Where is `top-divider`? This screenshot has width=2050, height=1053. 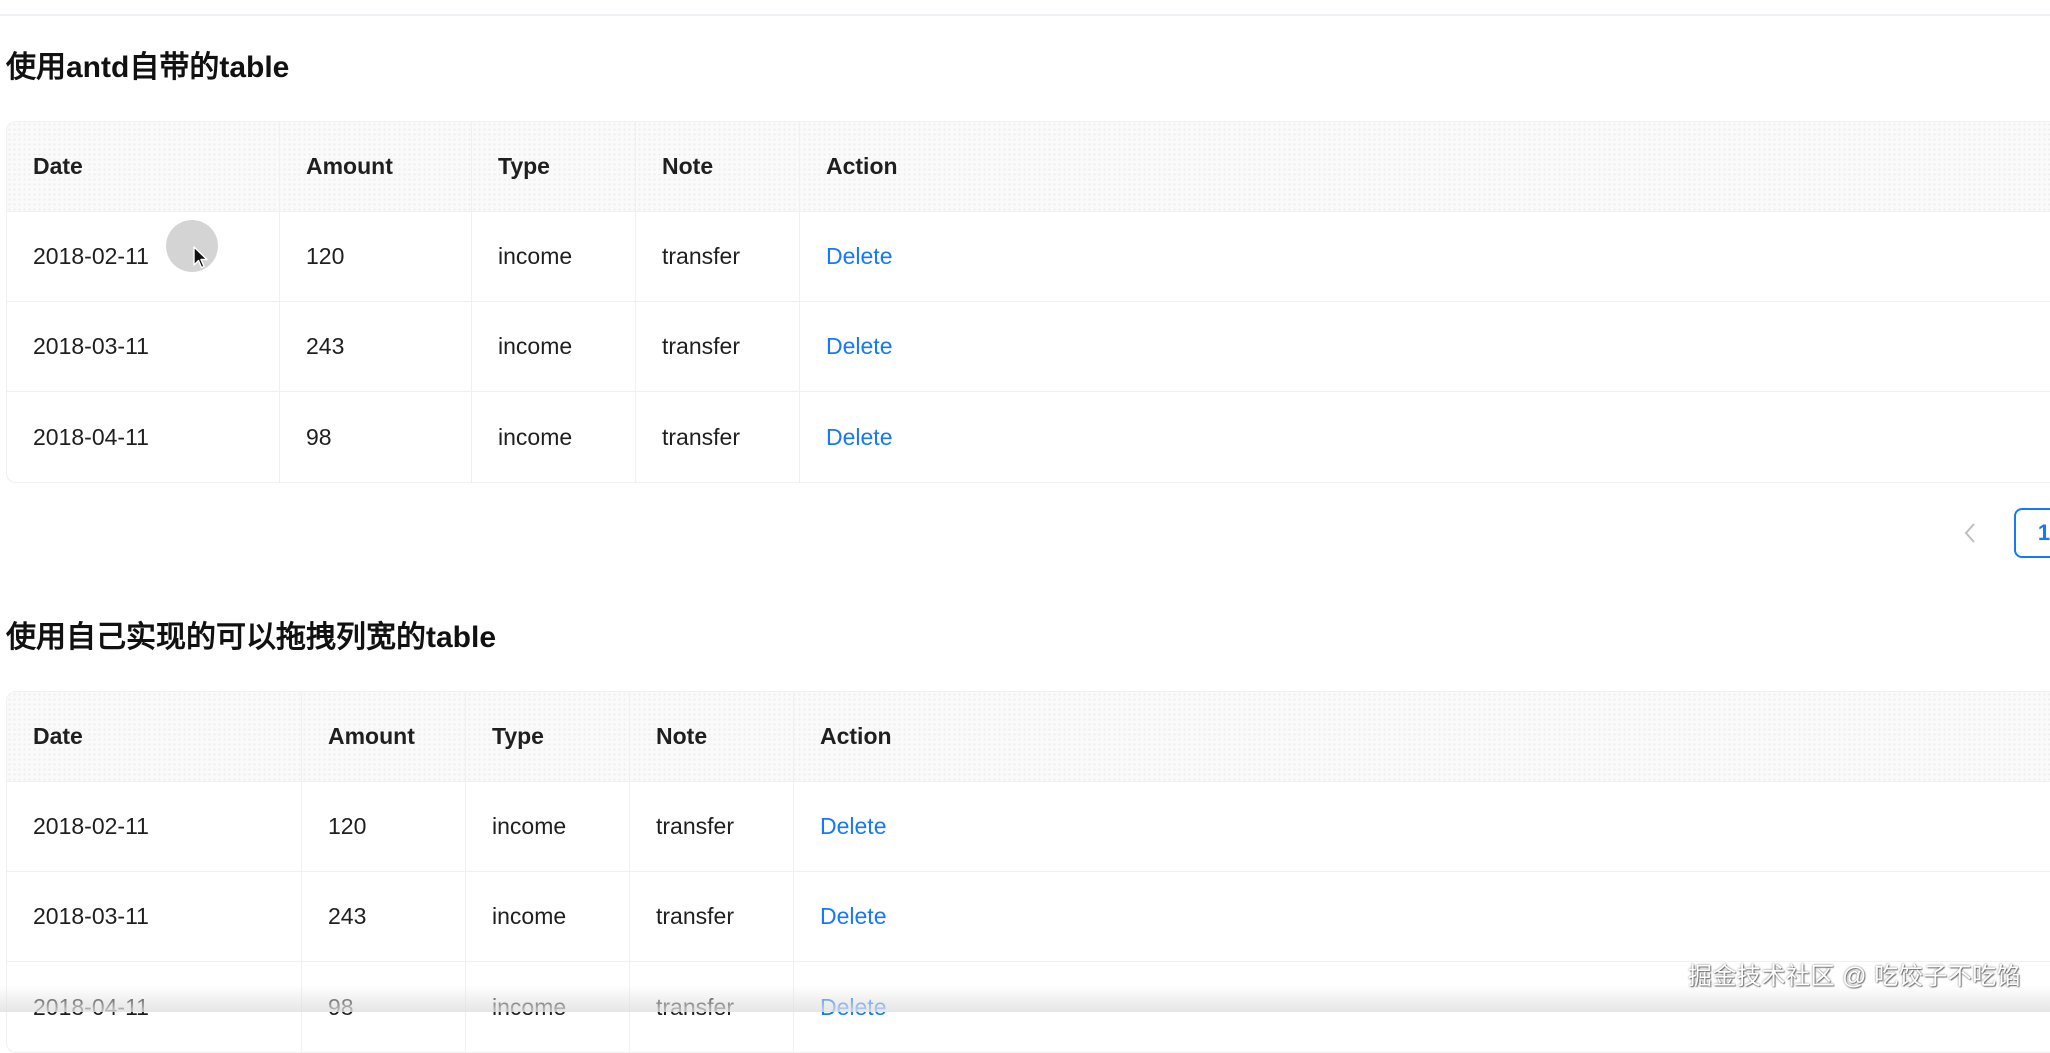 top-divider is located at coordinates (1025, 15).